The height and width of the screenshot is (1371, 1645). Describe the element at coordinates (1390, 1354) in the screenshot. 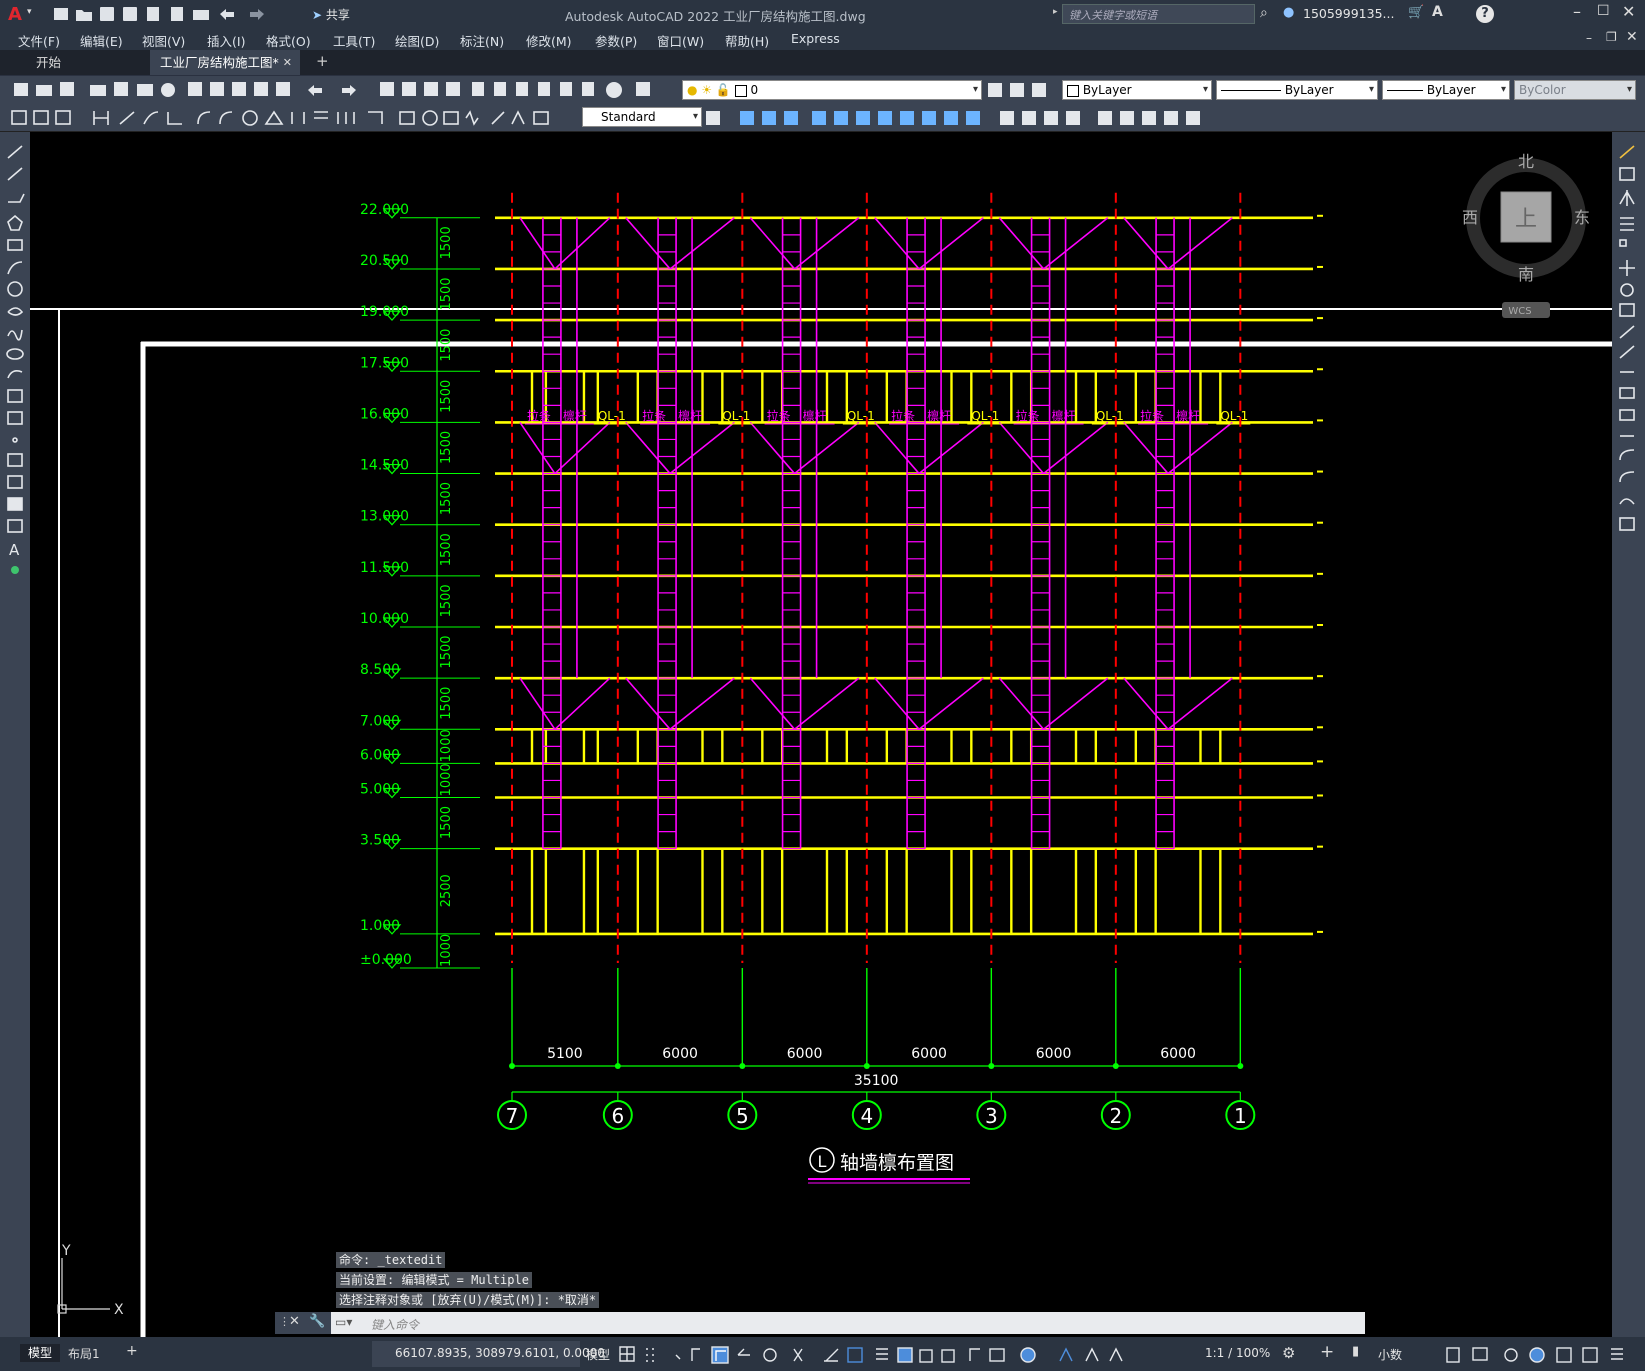

I see `units-readout: 小数` at that location.